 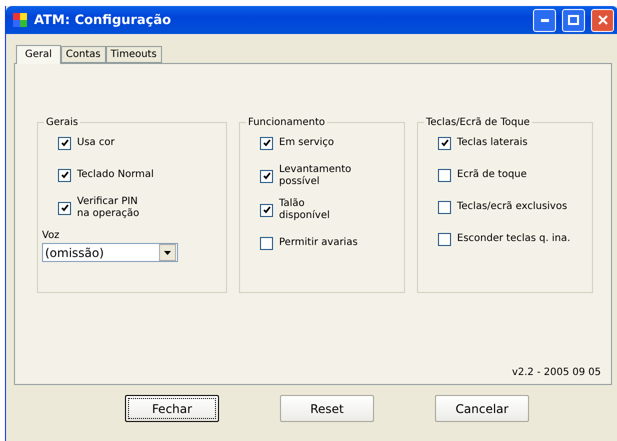 What do you see at coordinates (172, 408) in the screenshot?
I see `dialog-button: Fechar` at bounding box center [172, 408].